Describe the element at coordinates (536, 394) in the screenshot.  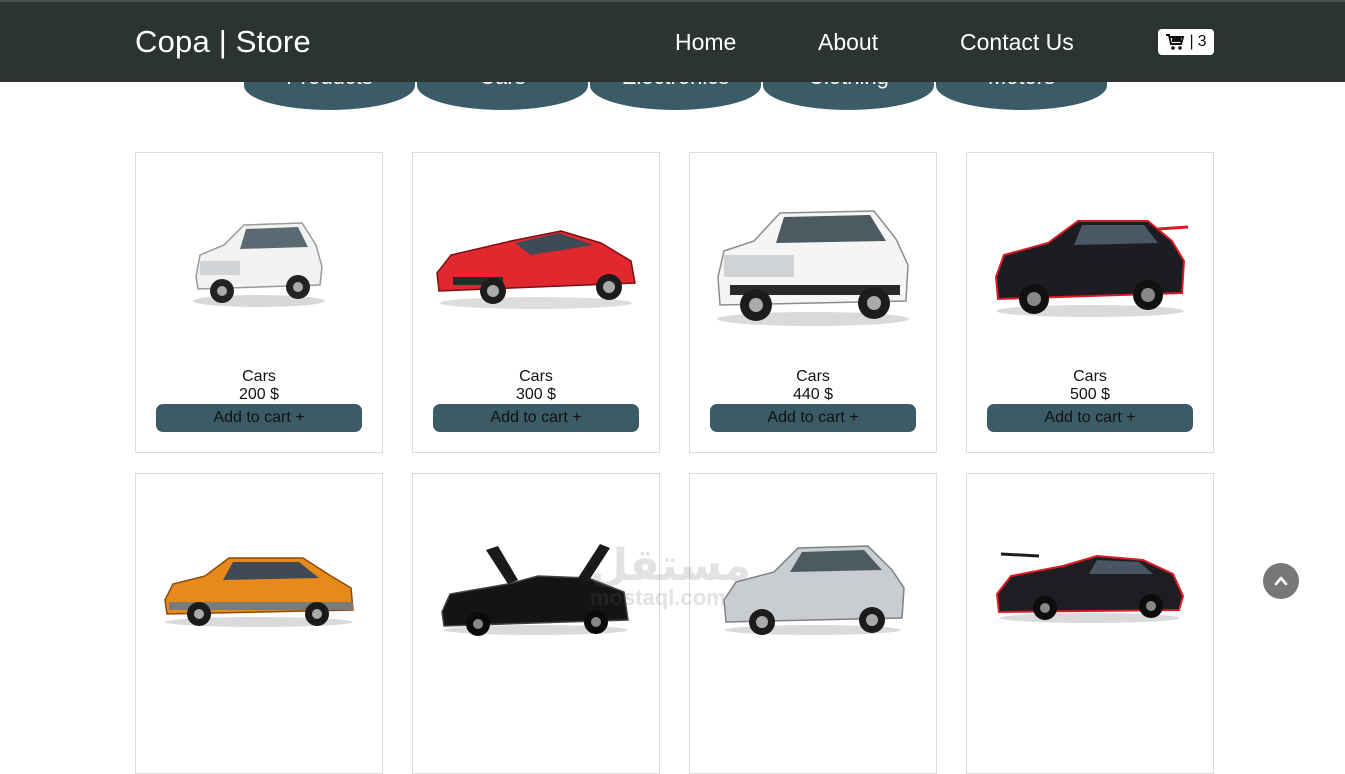
I see `product-price: 300 $` at that location.